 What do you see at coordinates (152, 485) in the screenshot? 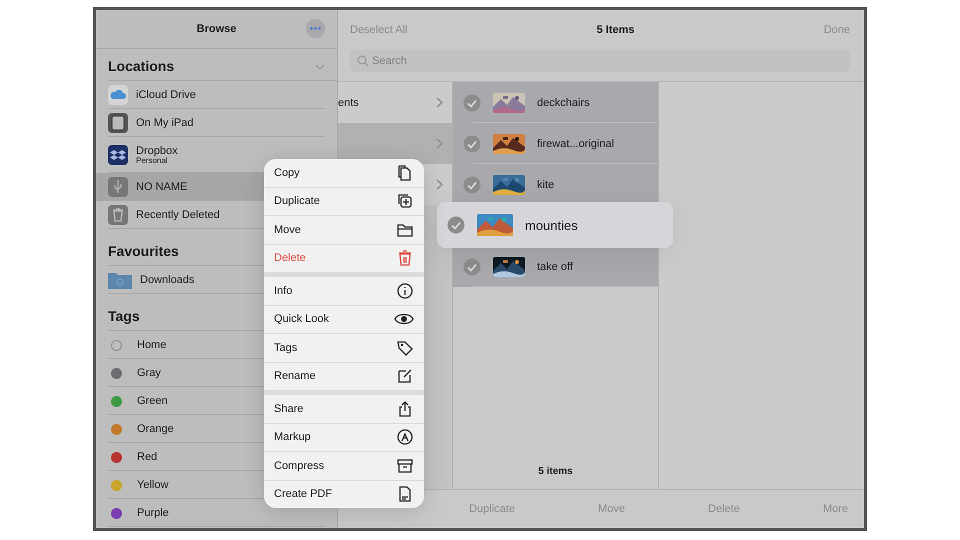
I see `tag-label: Yellow` at bounding box center [152, 485].